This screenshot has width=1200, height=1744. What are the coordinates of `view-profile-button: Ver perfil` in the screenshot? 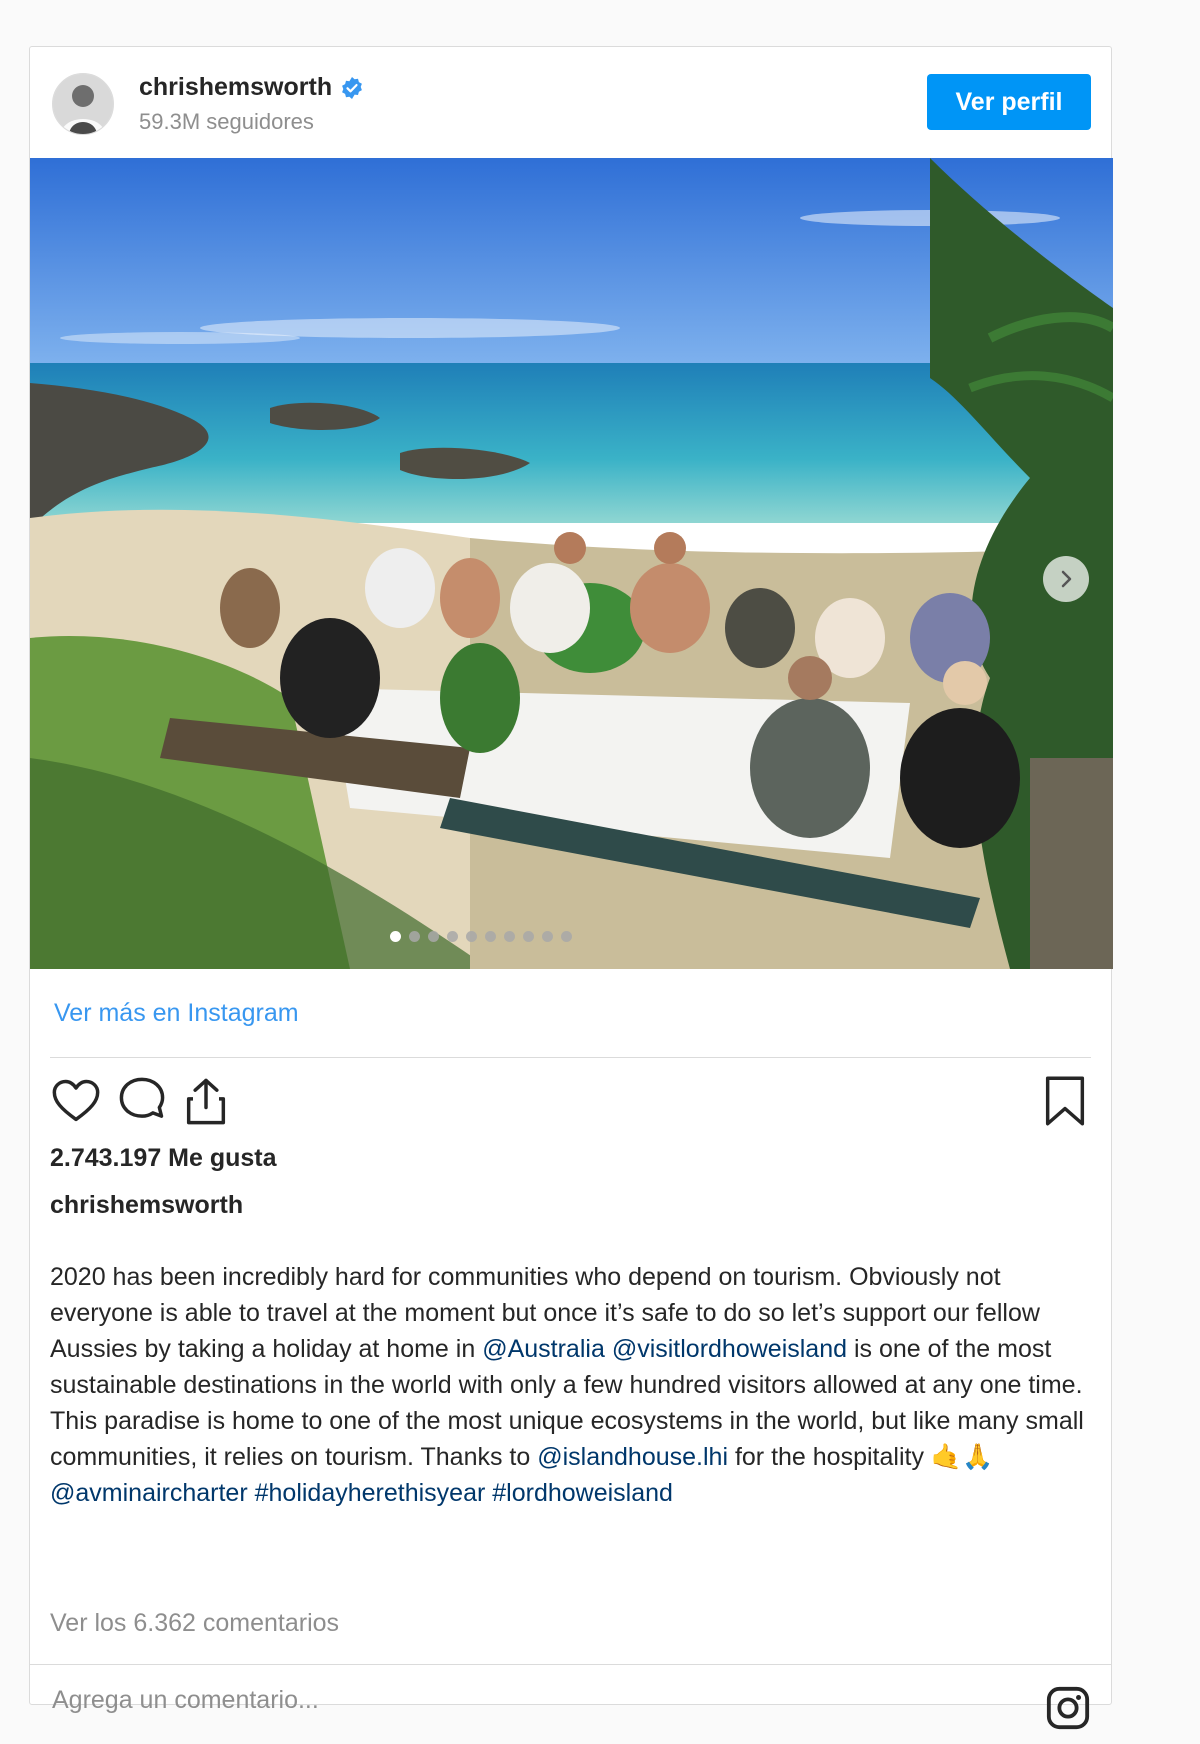 It's located at (1009, 102).